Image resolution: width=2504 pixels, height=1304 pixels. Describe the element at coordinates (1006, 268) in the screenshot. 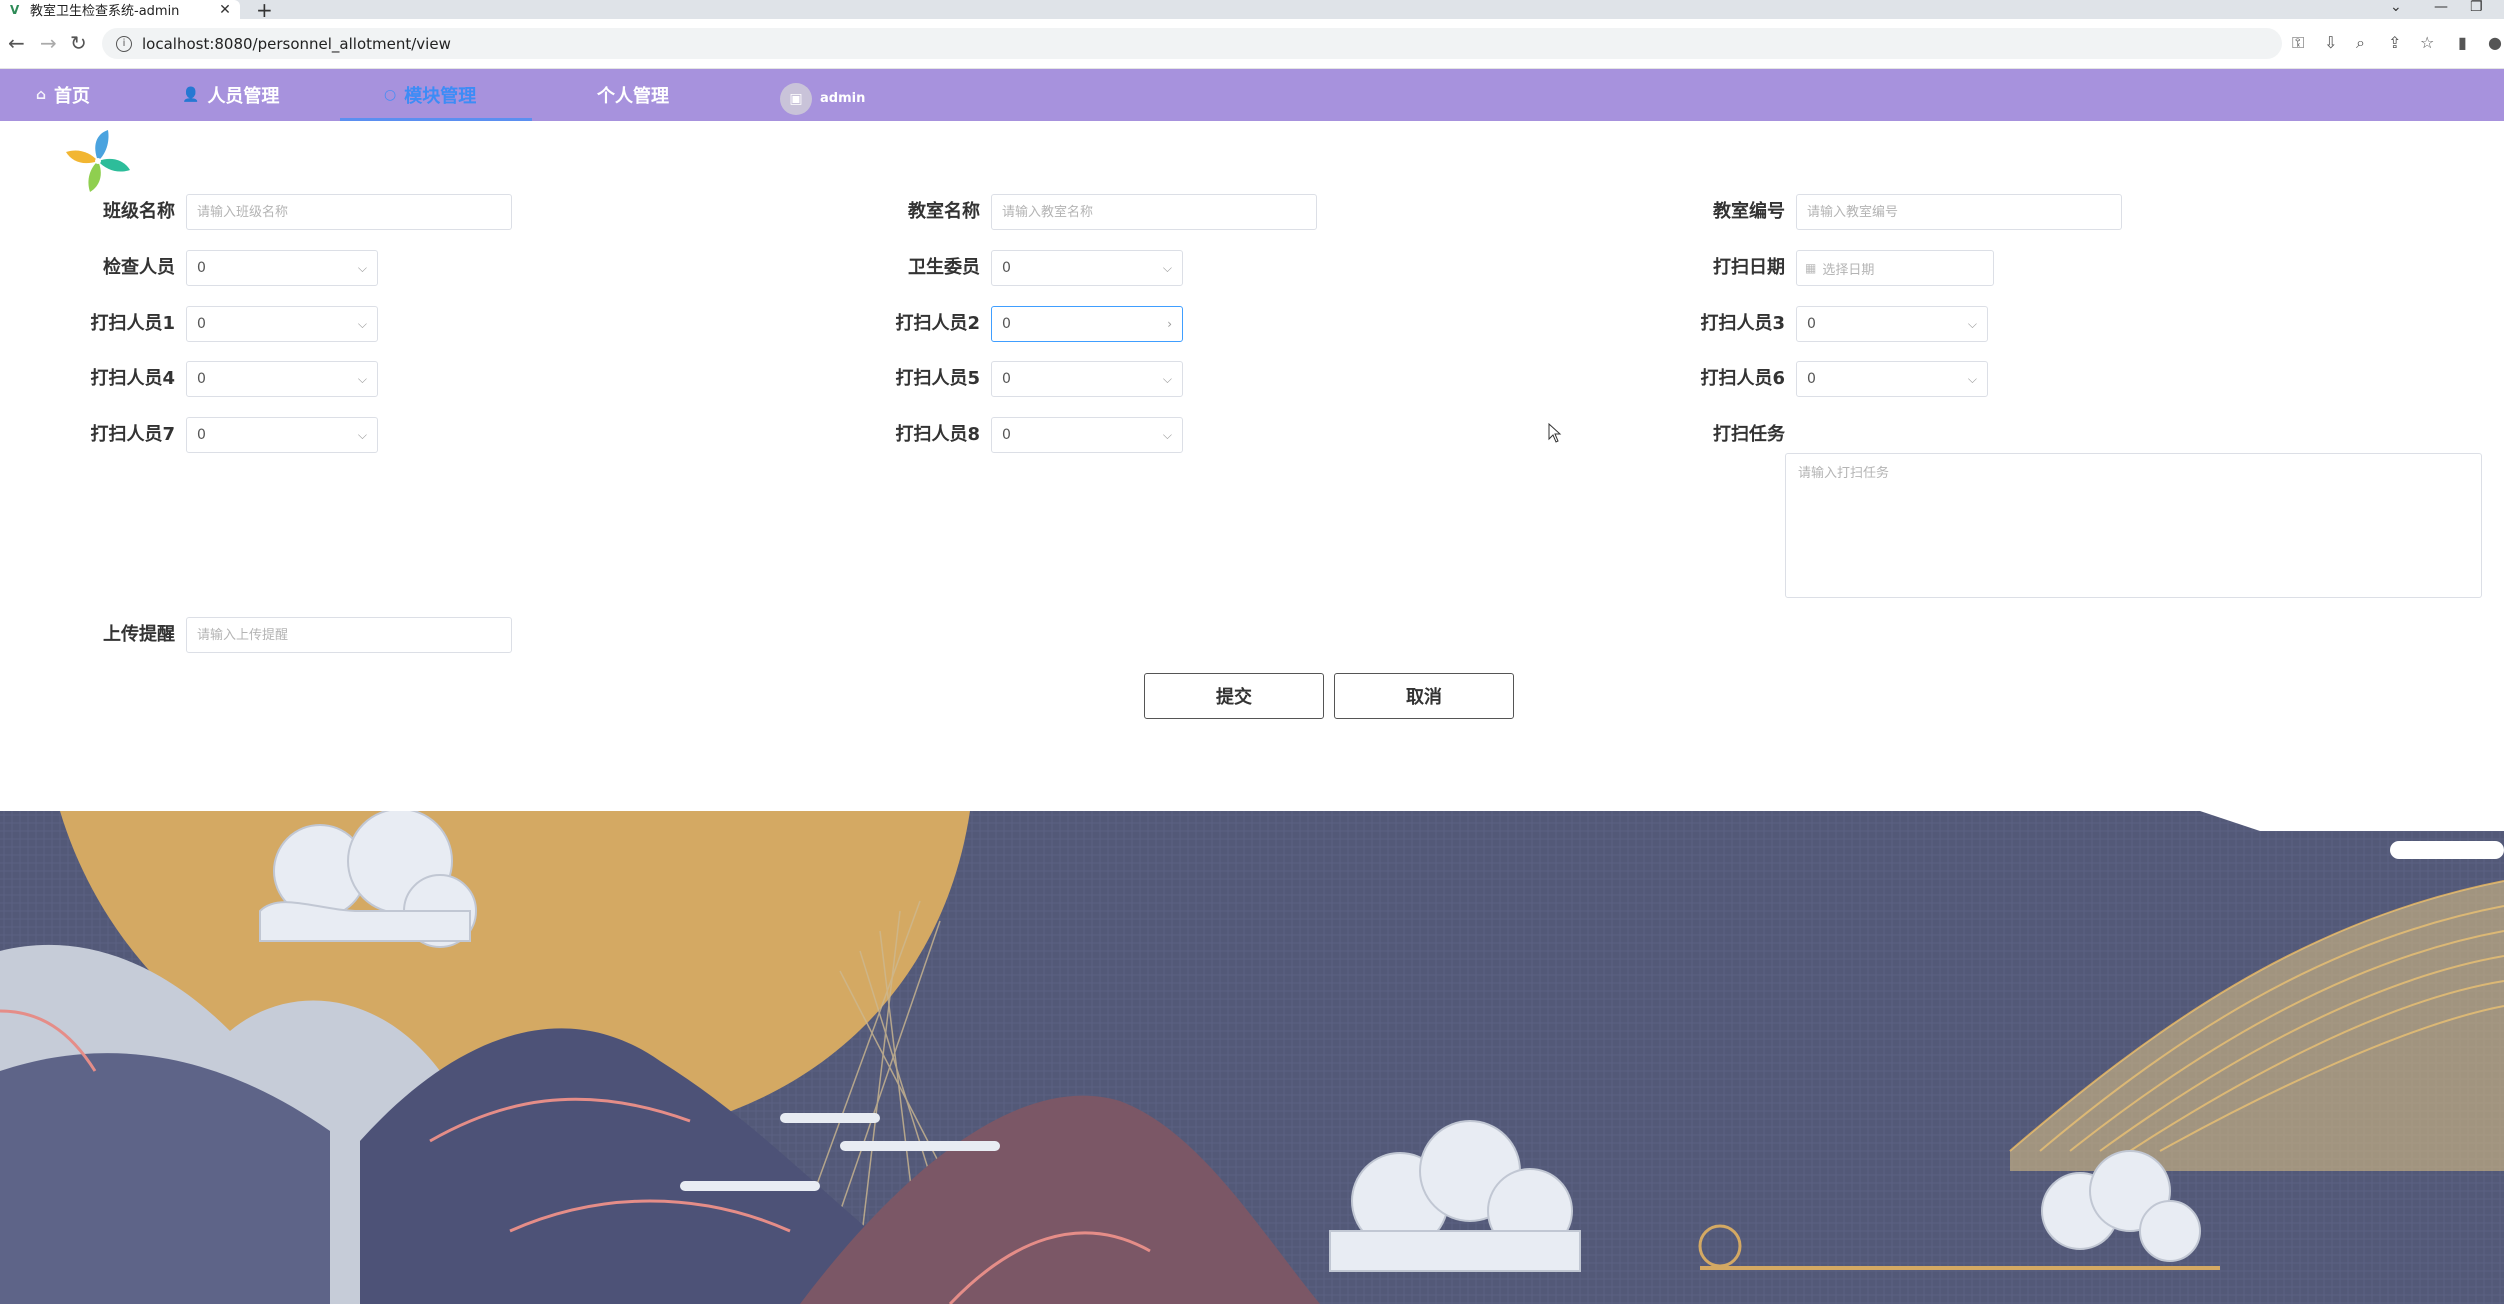

I see `hygiene-committee-value: 0` at that location.